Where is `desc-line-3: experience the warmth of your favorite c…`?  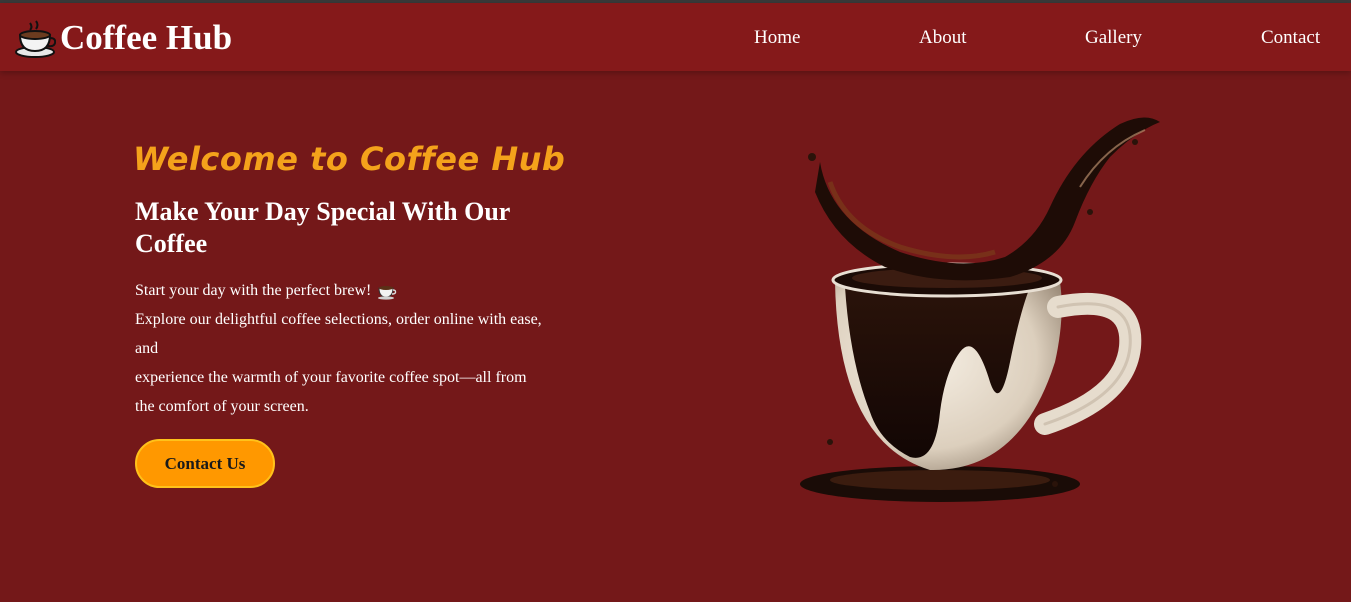 desc-line-3: experience the warmth of your favorite c… is located at coordinates (331, 392).